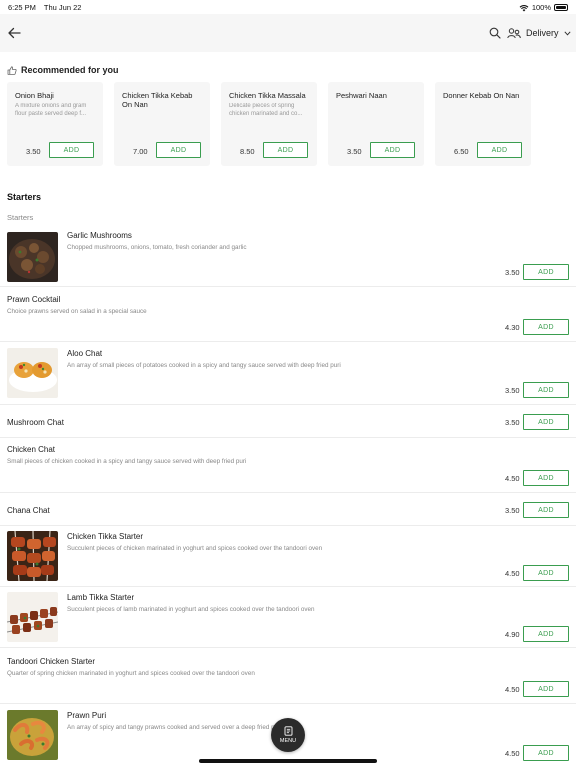 The width and height of the screenshot is (576, 768). What do you see at coordinates (51, 661) in the screenshot?
I see `item-name: Tandoori Chicken Starter` at bounding box center [51, 661].